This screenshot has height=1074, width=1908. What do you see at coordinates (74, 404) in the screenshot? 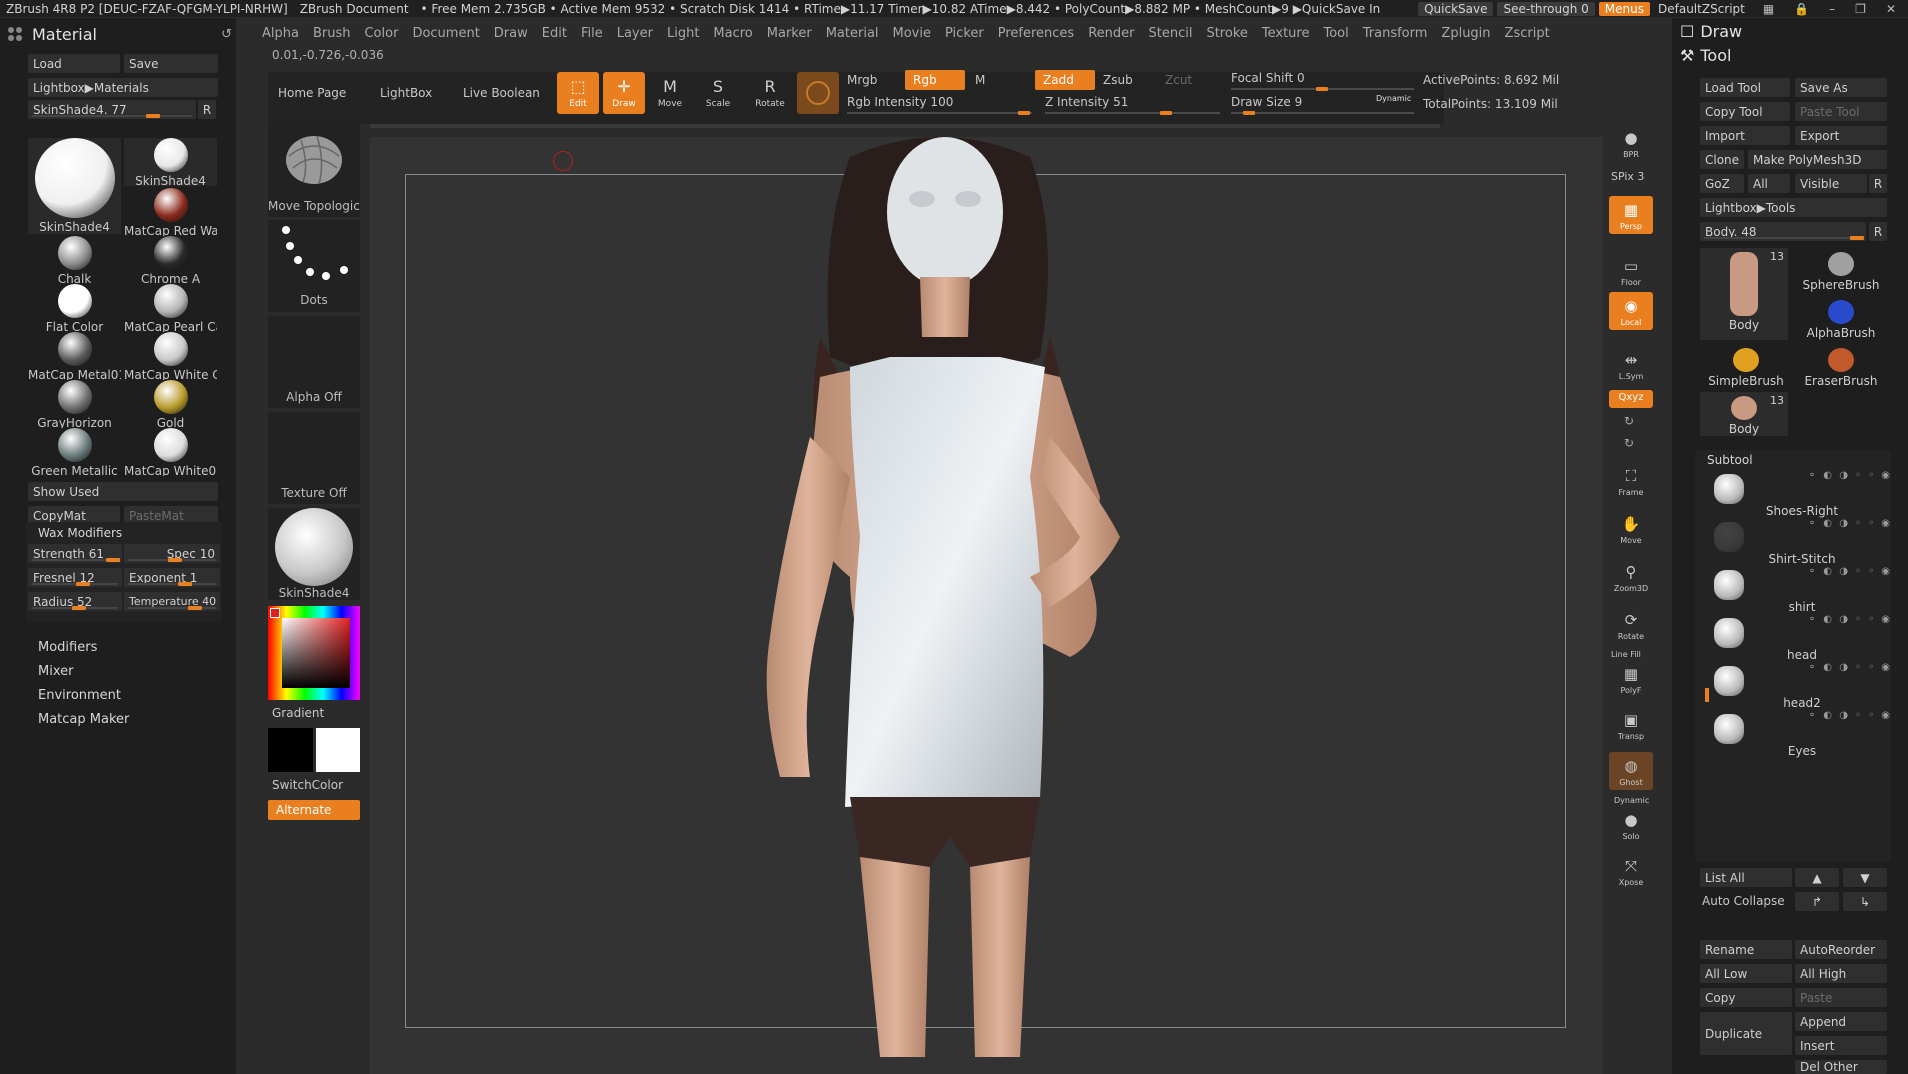
I see `material-item: GrayHorizon` at bounding box center [74, 404].